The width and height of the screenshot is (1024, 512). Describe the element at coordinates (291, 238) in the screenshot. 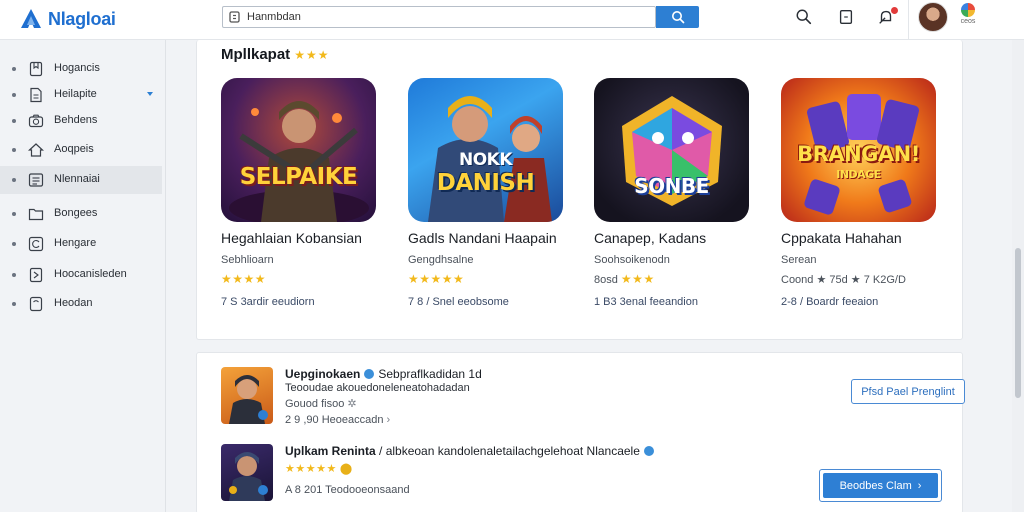

I see `game-title: Hegahlaian Kobansian` at that location.